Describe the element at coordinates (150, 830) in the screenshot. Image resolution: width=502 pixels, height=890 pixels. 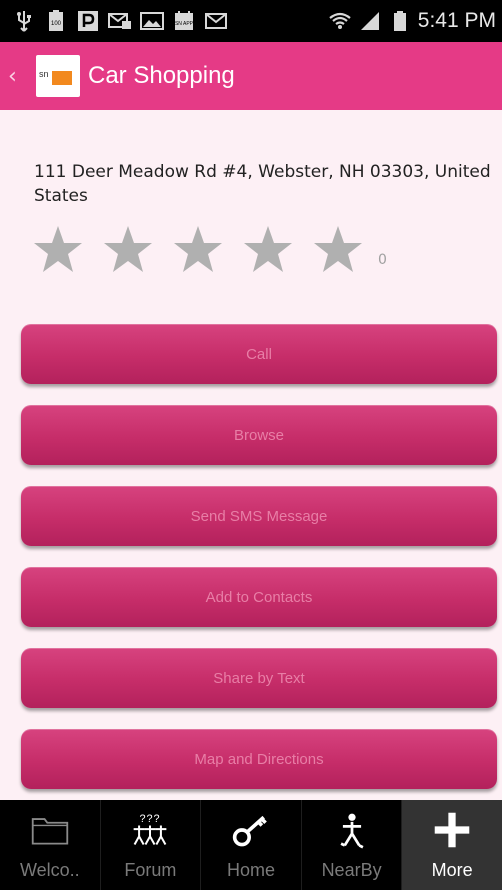
I see `forum-icon: ???` at that location.